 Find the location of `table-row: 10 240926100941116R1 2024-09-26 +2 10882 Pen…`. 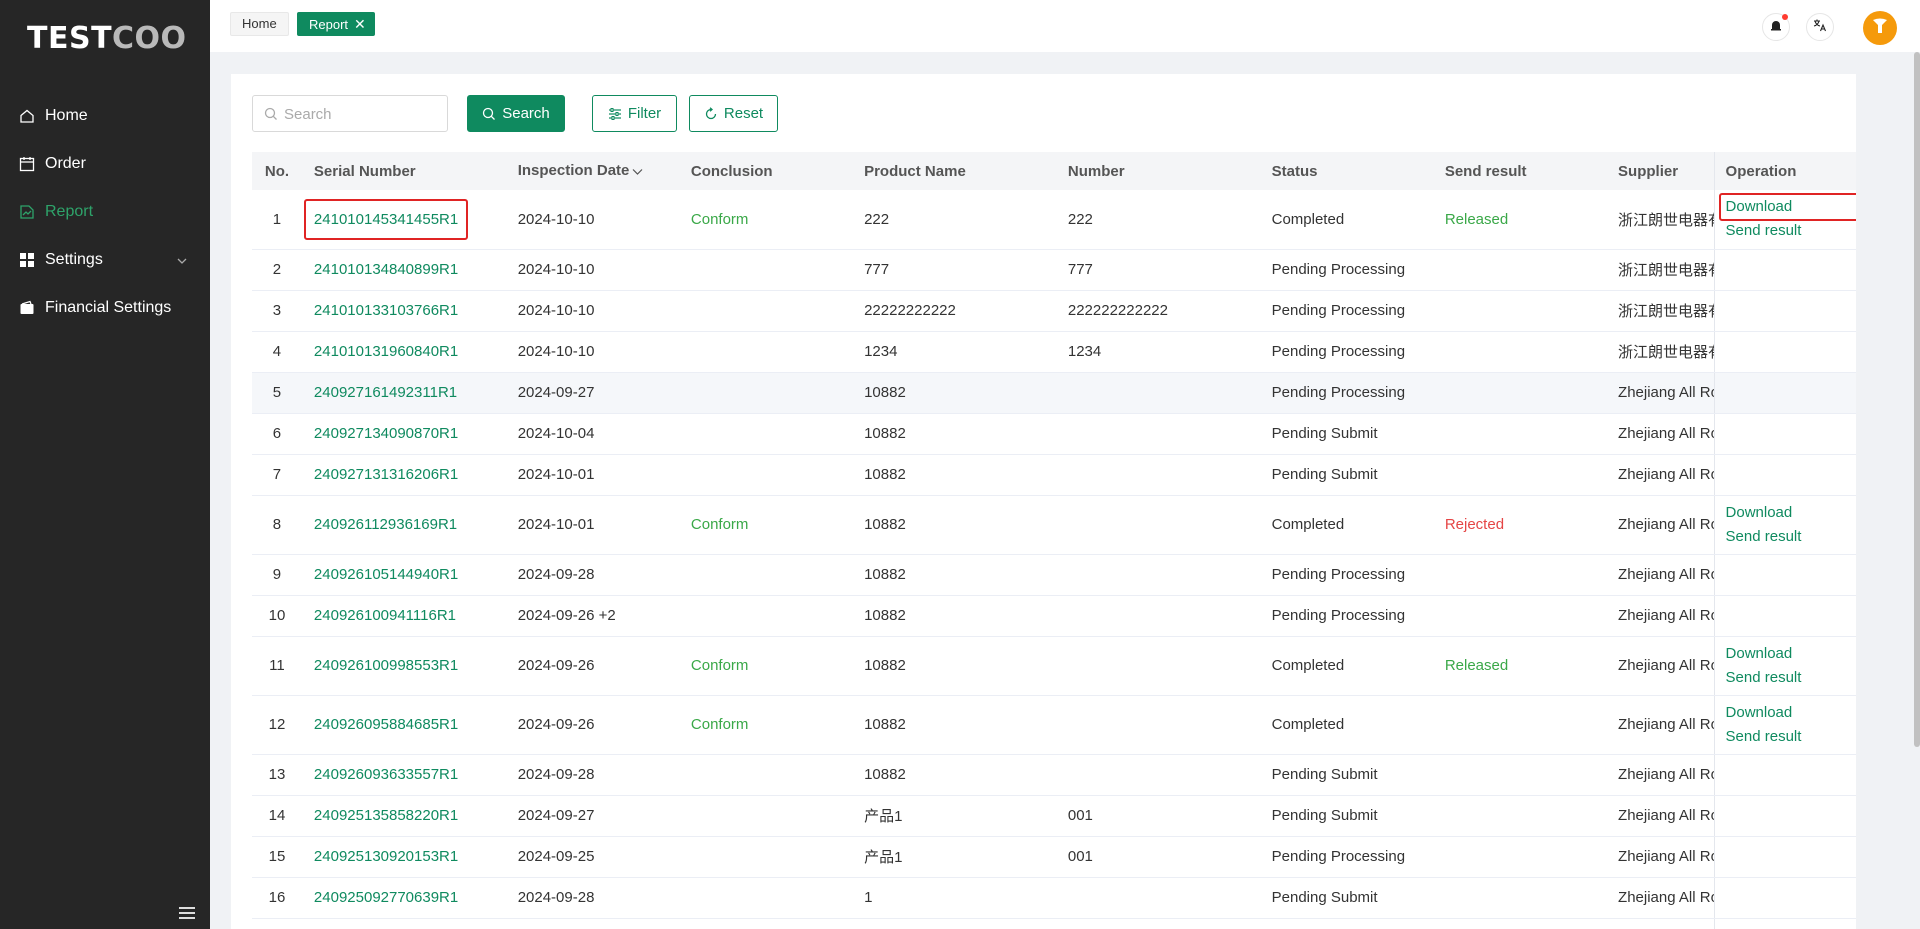

table-row: 10 240926100941116R1 2024-09-26 +2 10882 Pen… is located at coordinates (1054, 616).